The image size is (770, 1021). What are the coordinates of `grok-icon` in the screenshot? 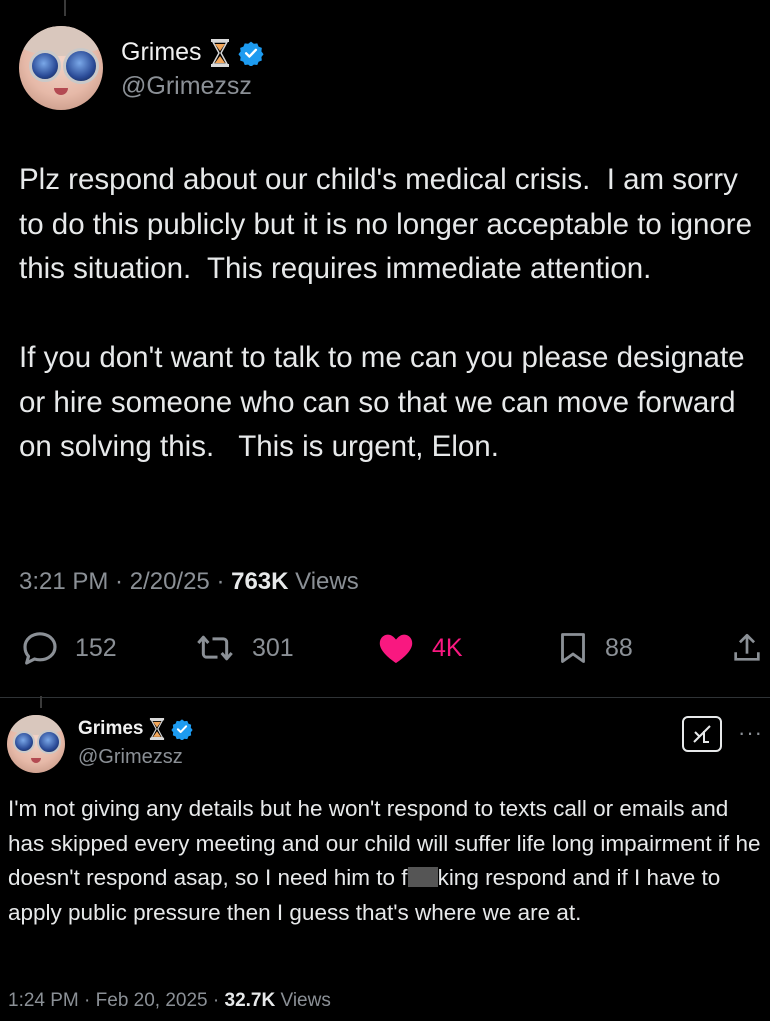 It's located at (702, 734).